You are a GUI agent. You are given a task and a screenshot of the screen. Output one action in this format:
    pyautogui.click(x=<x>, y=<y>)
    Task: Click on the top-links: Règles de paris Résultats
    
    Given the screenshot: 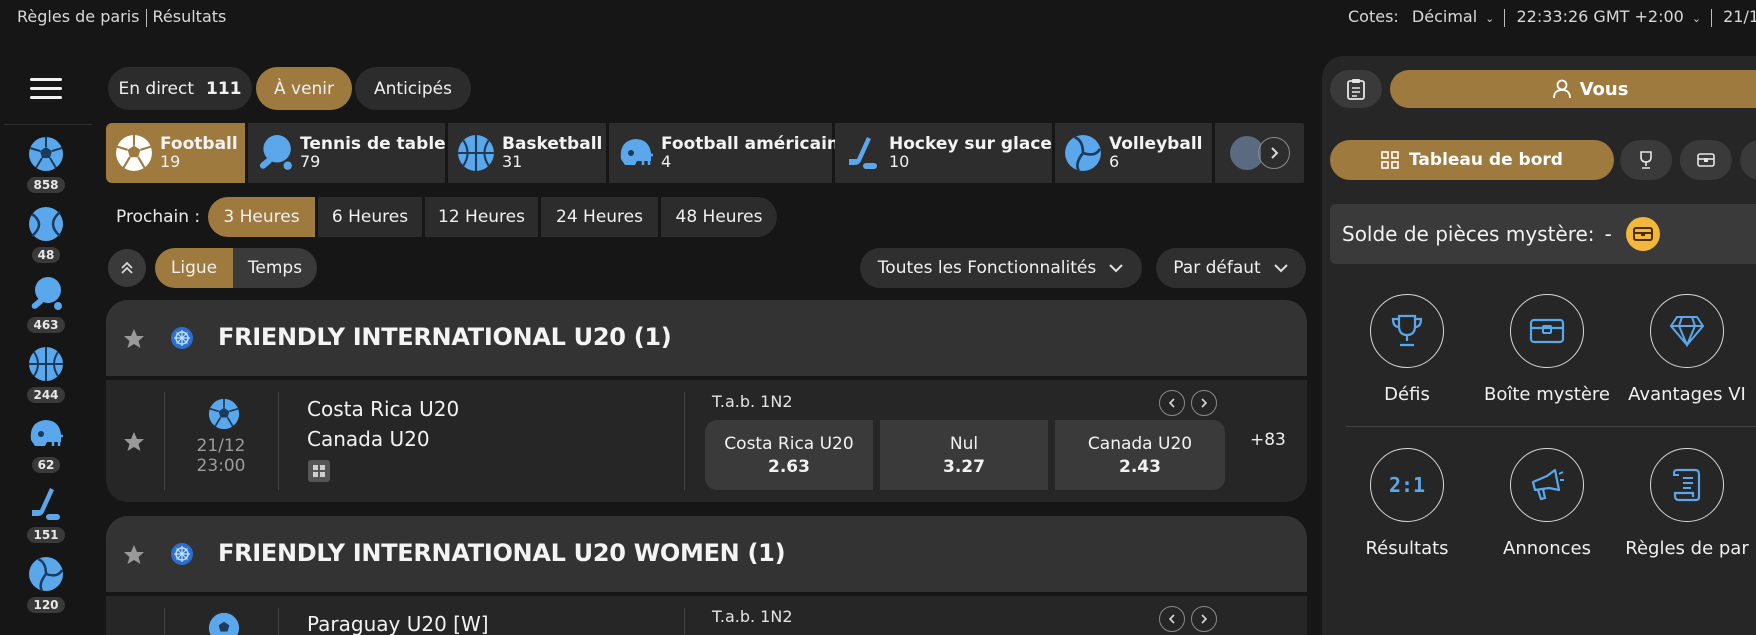 What is the action you would take?
    pyautogui.click(x=121, y=17)
    